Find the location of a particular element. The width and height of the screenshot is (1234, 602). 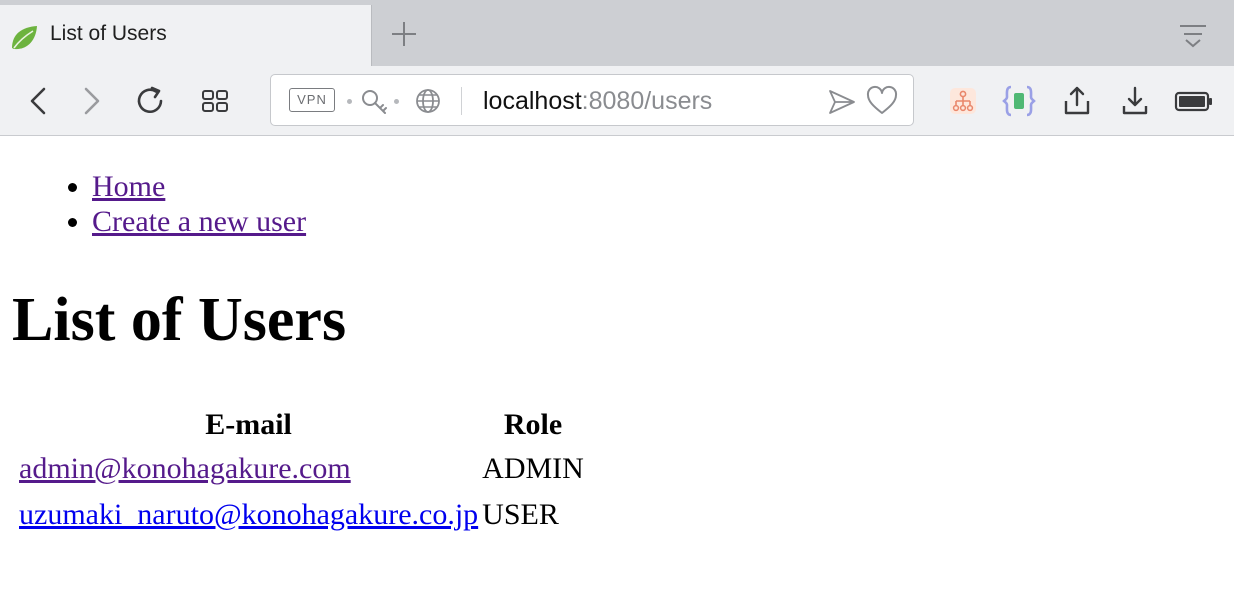

address-divider is located at coordinates (461, 101).